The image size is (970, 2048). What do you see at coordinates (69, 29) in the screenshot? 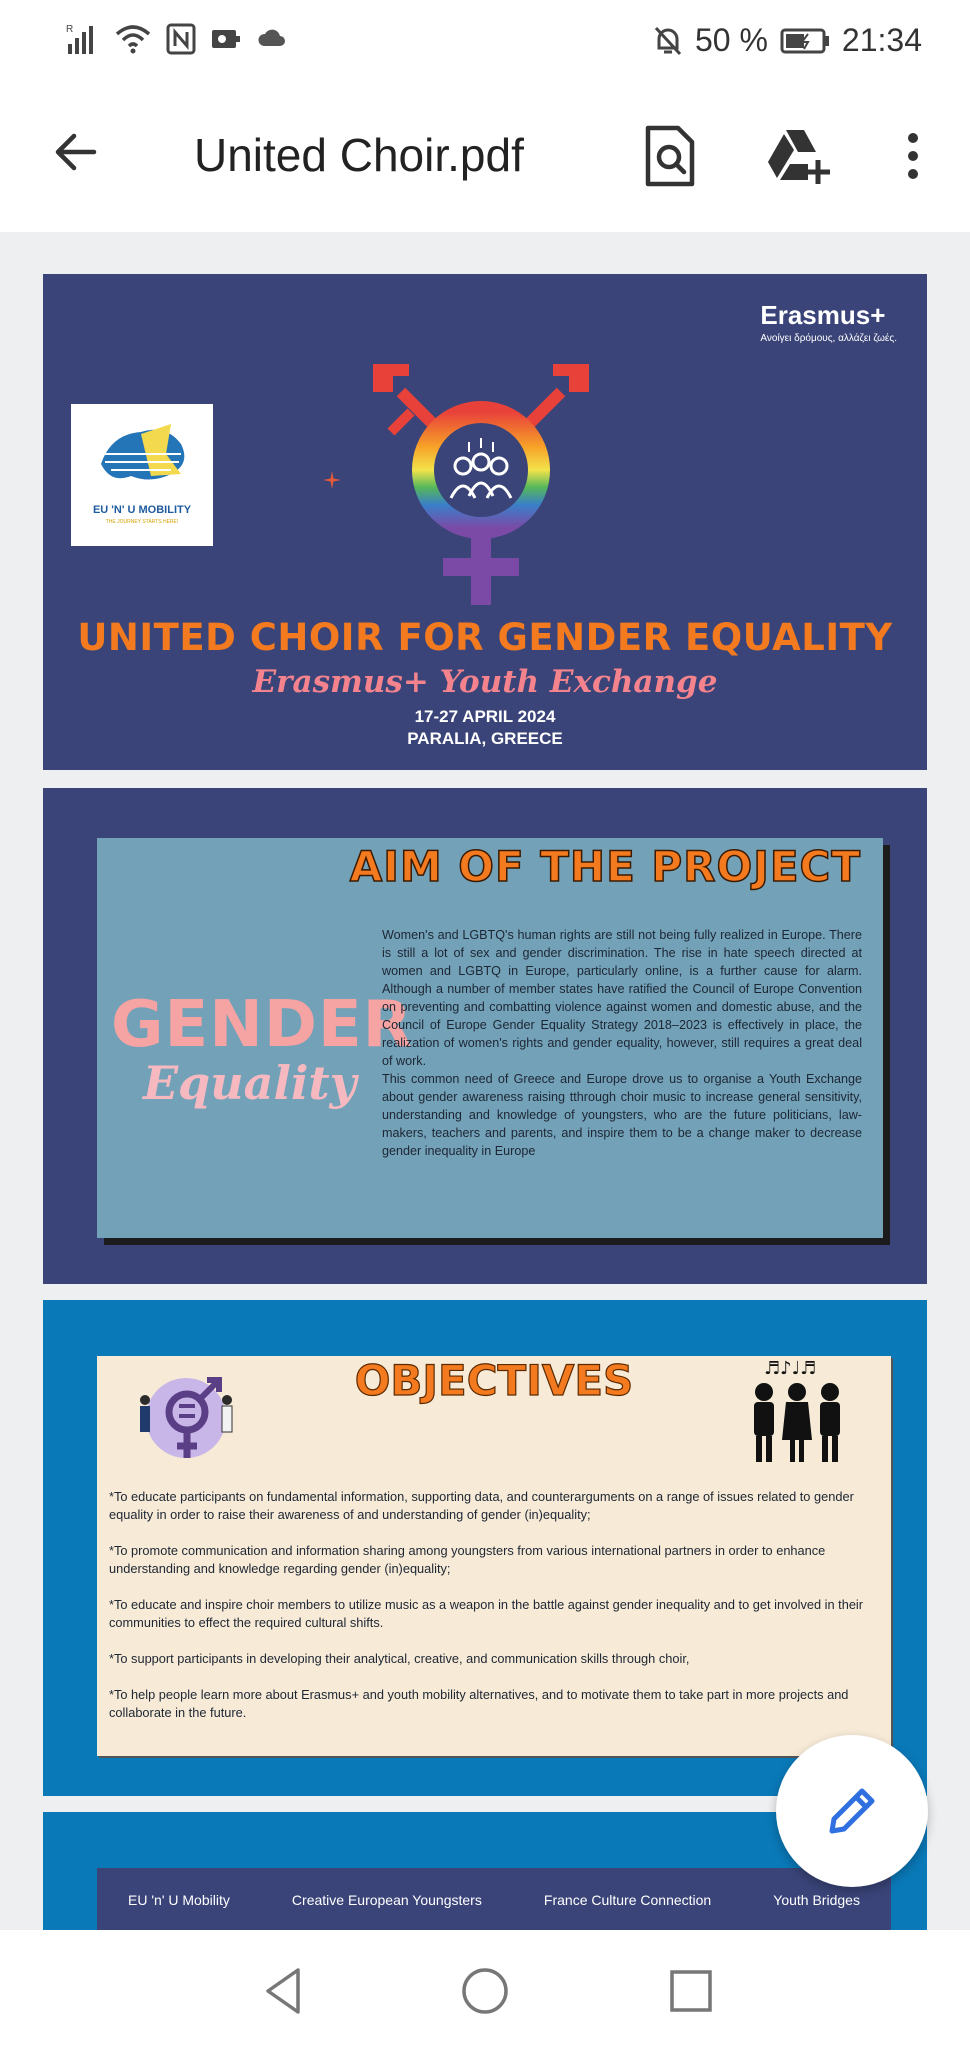
I see `svg-text: R` at bounding box center [69, 29].